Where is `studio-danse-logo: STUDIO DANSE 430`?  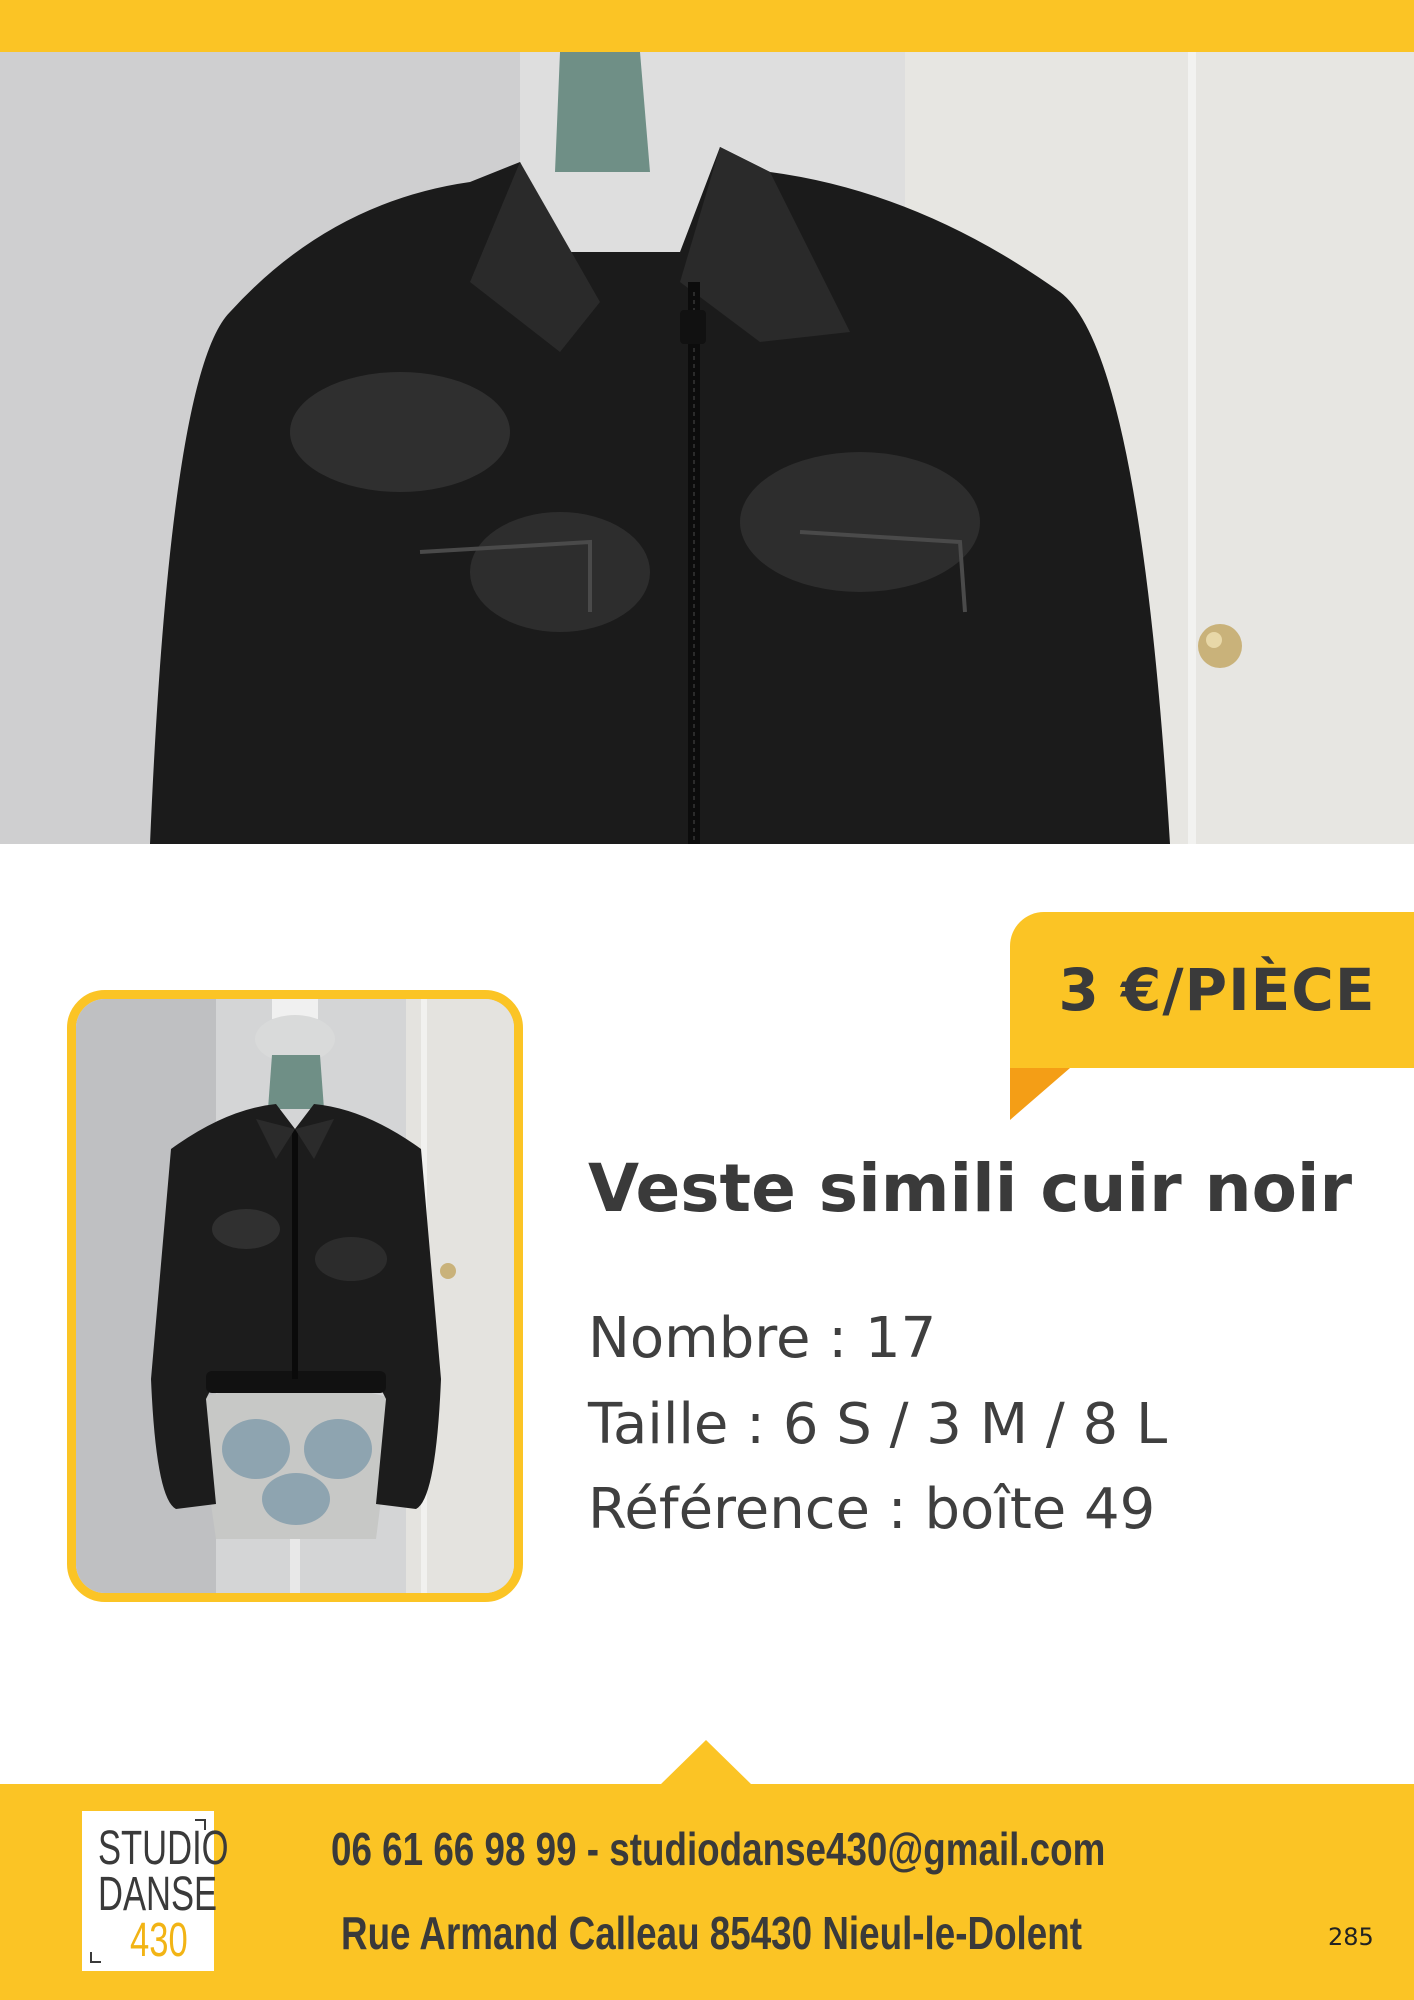
studio-danse-logo: STUDIO DANSE 430 is located at coordinates (155, 1891).